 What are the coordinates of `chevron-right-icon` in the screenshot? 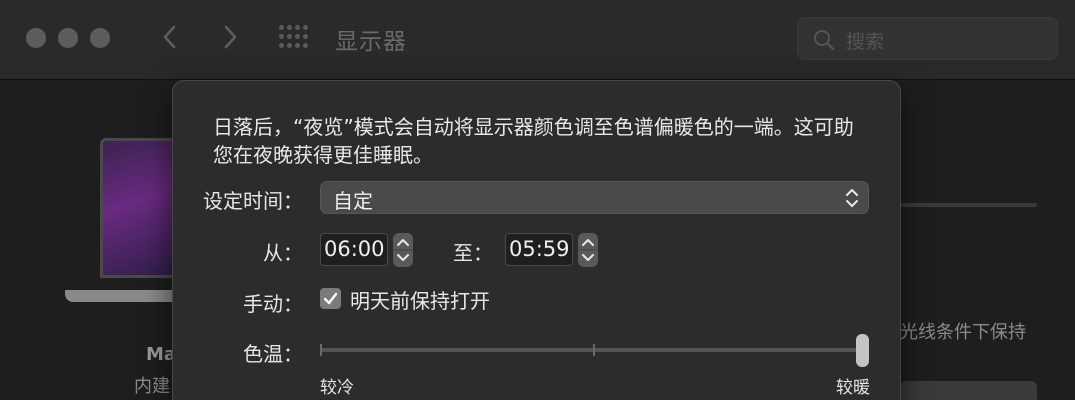 It's located at (230, 37).